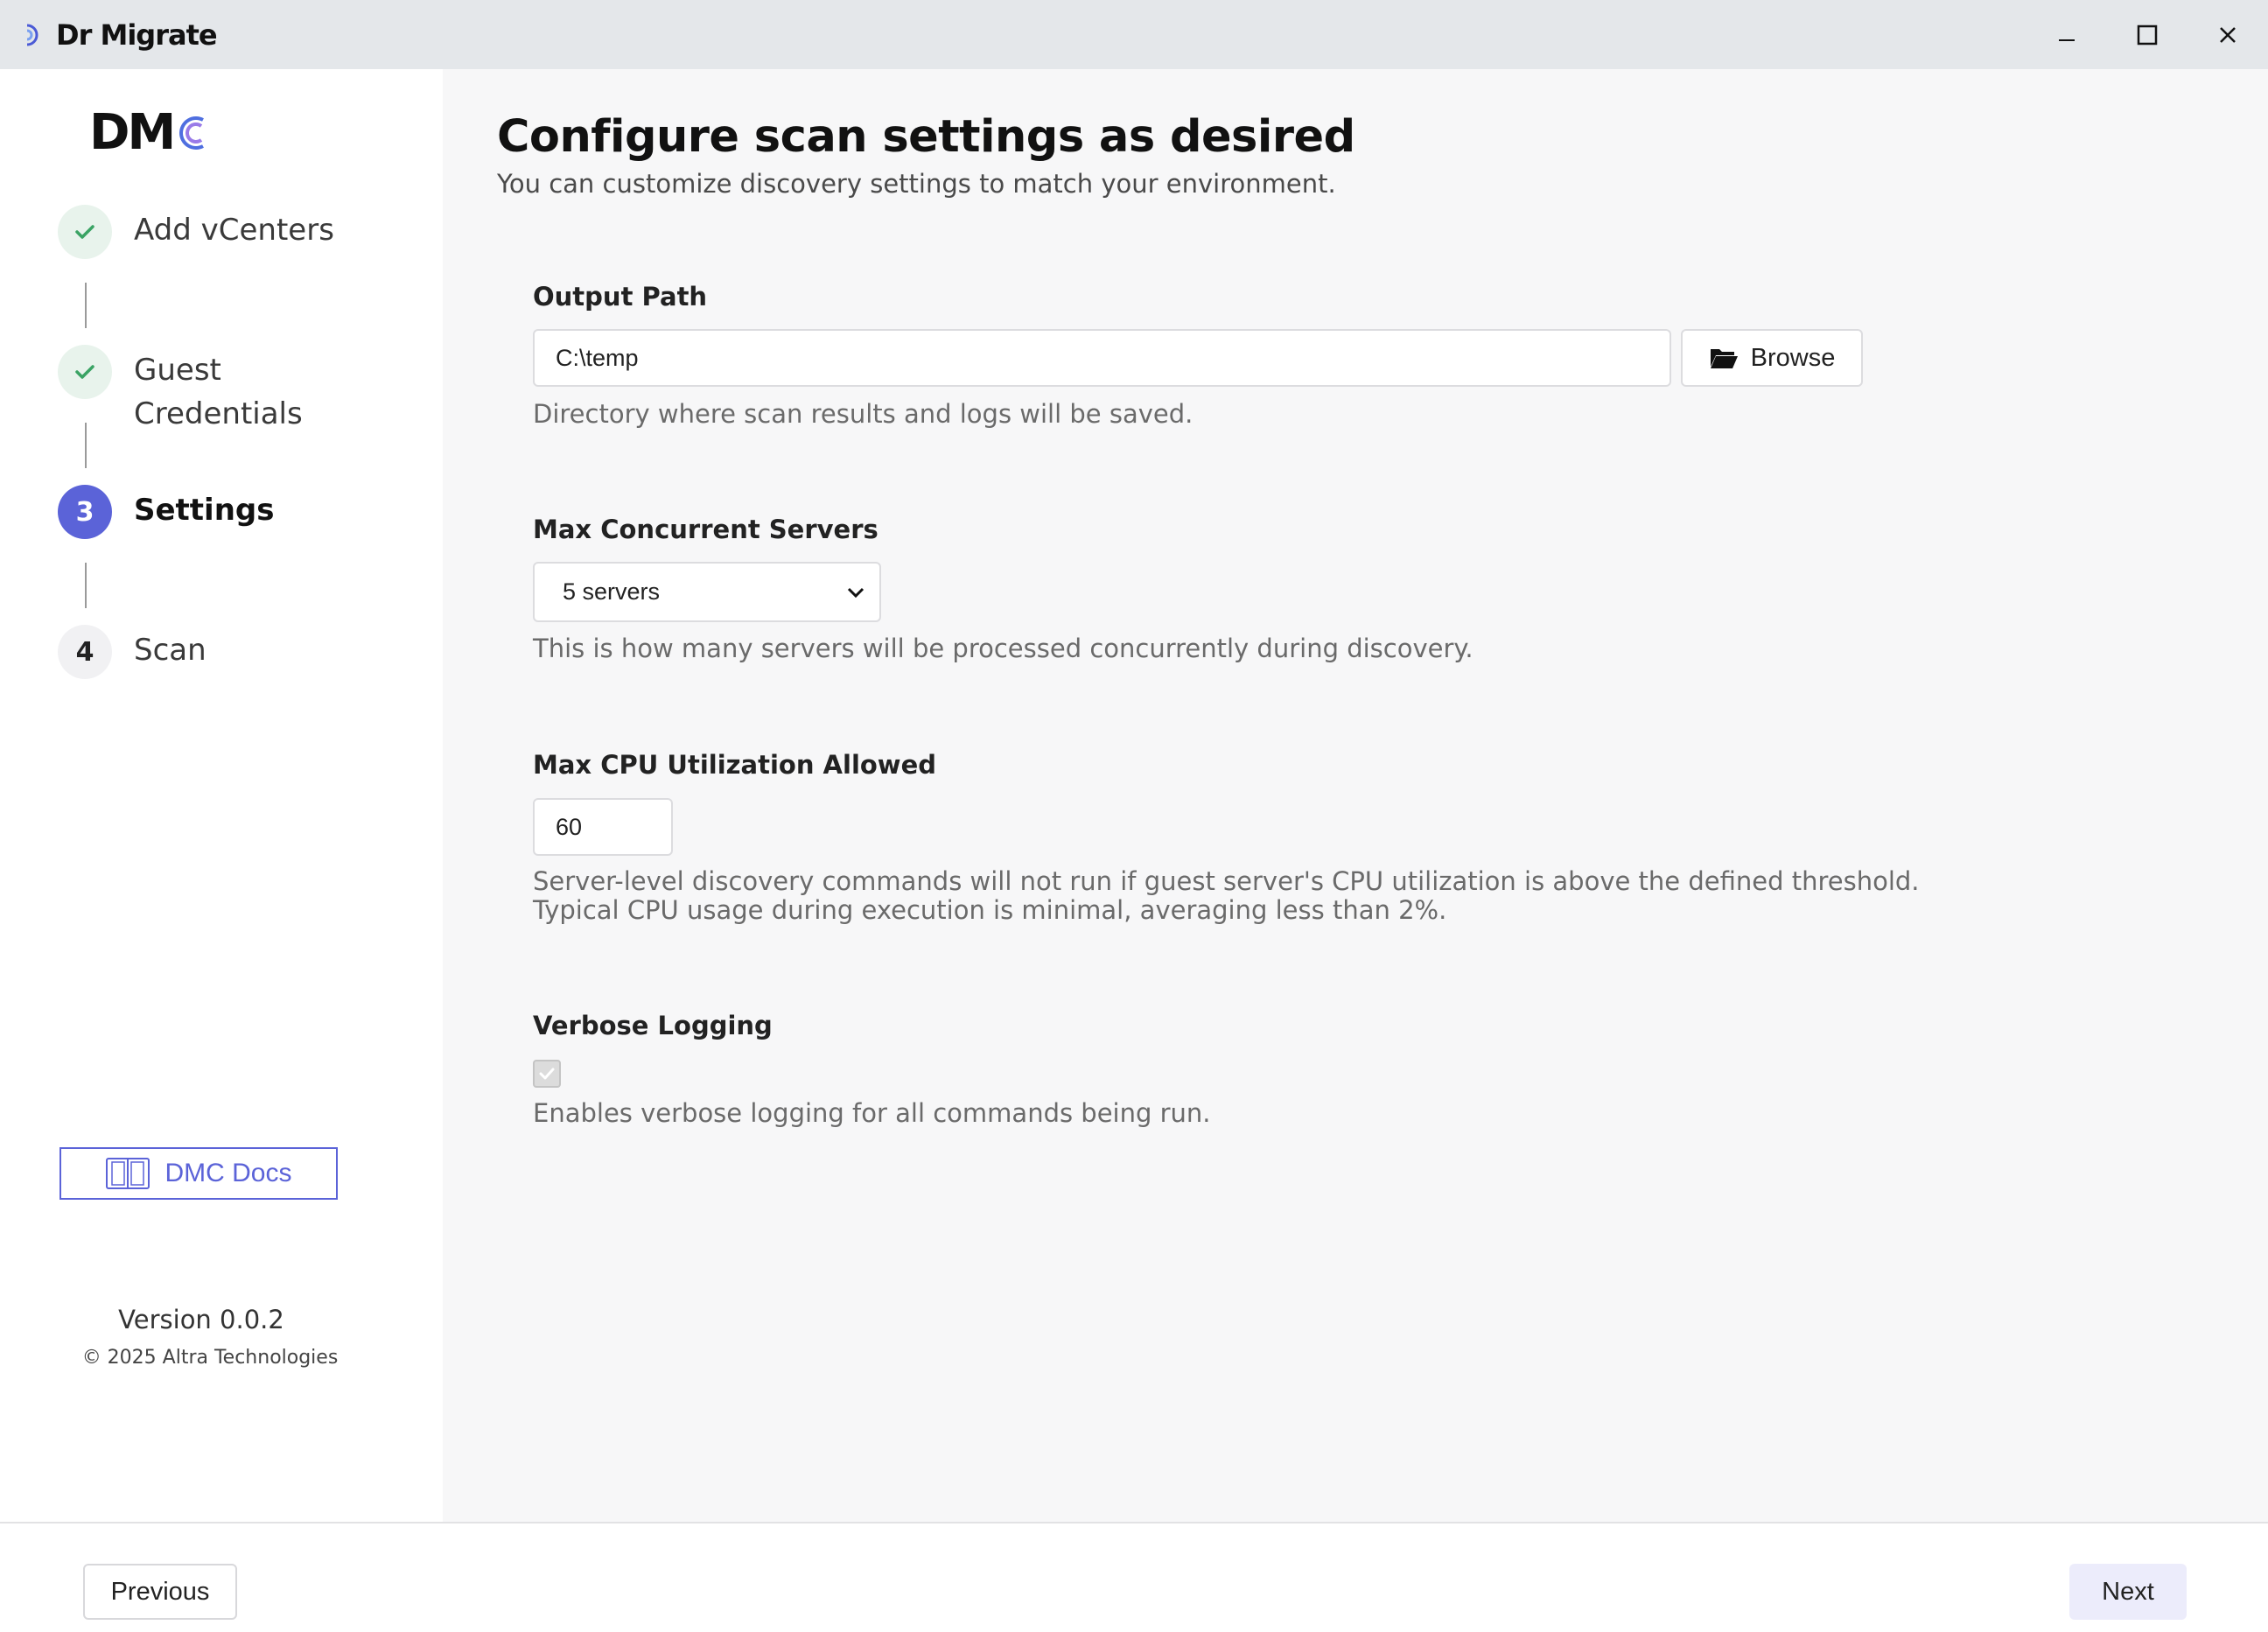  Describe the element at coordinates (160, 1592) in the screenshot. I see `previous-button: Previous` at that location.